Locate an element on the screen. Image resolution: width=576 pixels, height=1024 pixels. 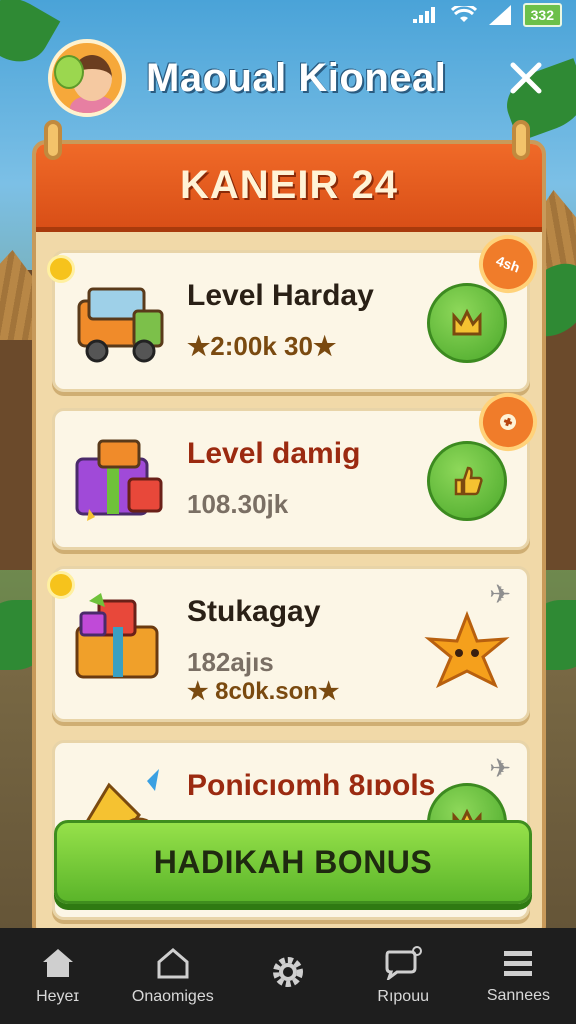
nav-label: Sannees is located at coordinates (518, 995).